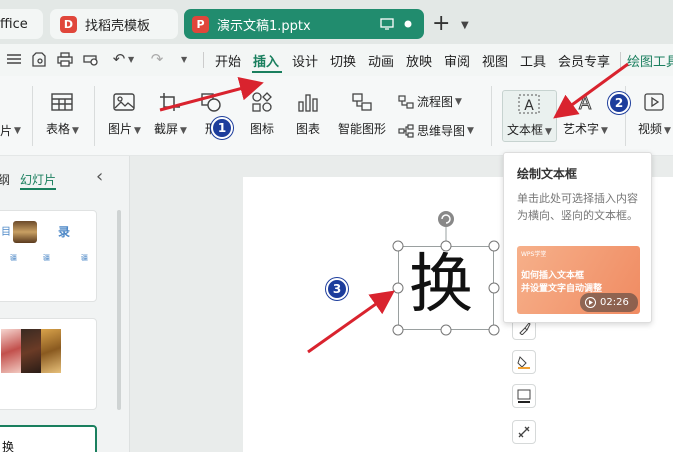  What do you see at coordinates (184, 59) in the screenshot?
I see `quick-access-more-icon: ▼` at bounding box center [184, 59].